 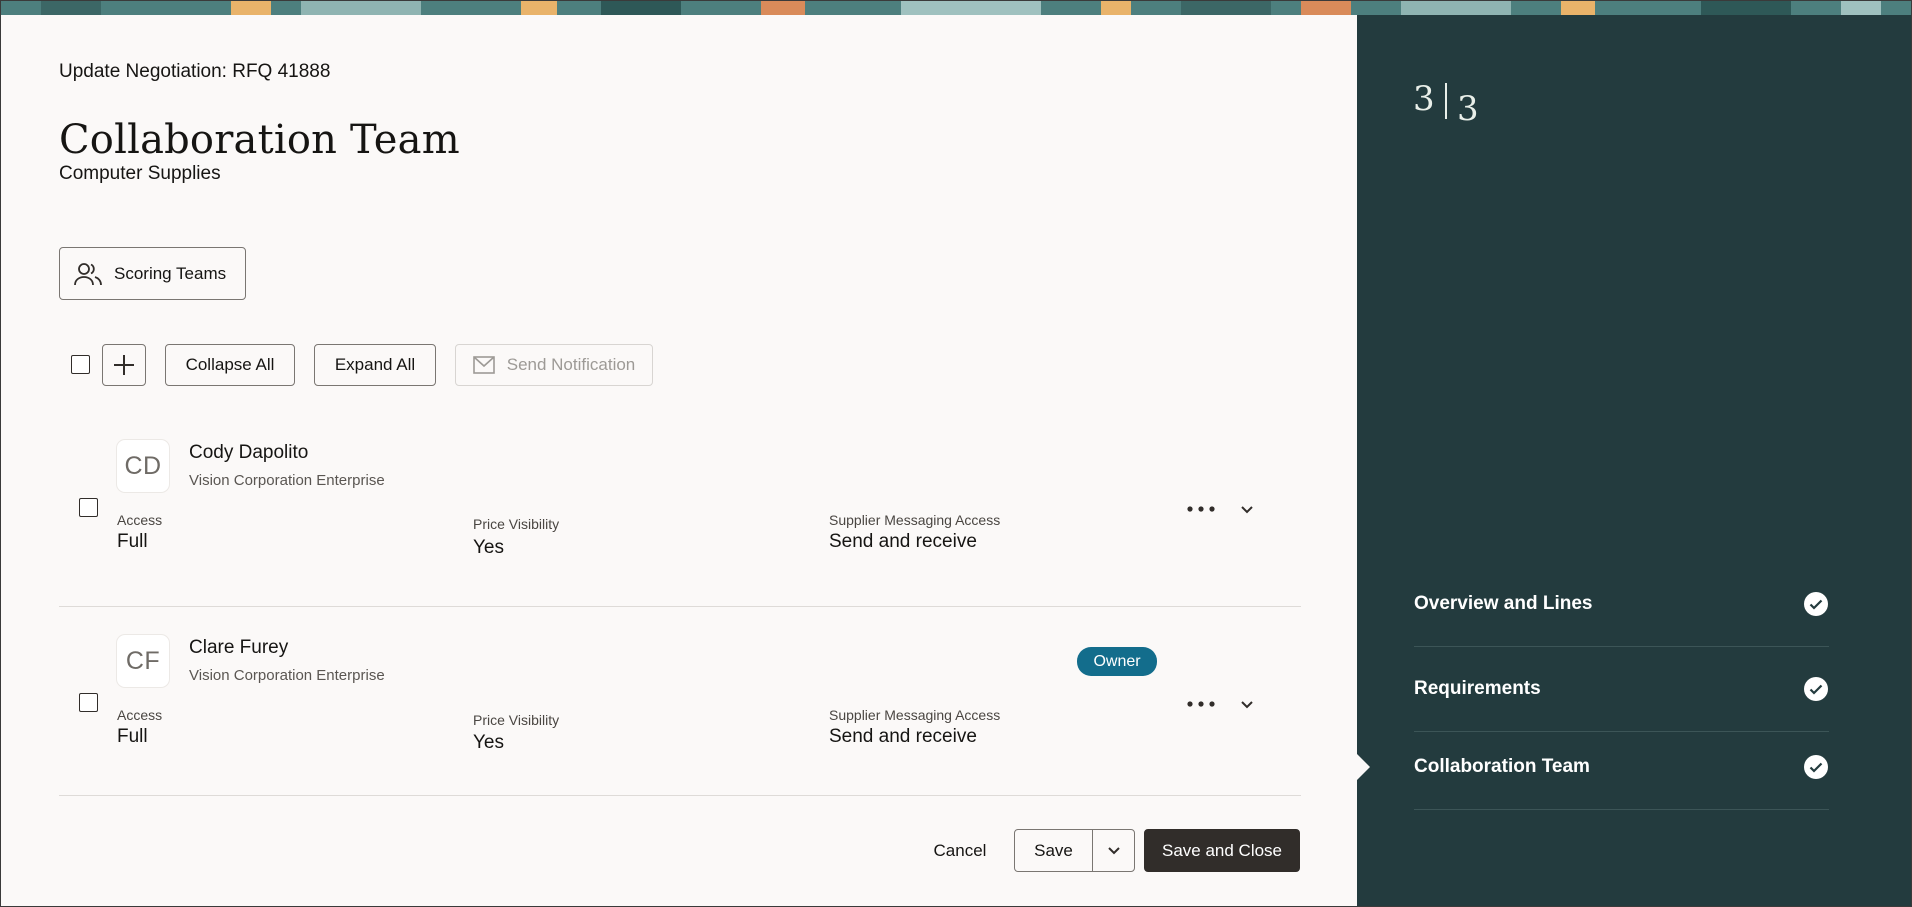 What do you see at coordinates (143, 466) in the screenshot?
I see `avatar: CD` at bounding box center [143, 466].